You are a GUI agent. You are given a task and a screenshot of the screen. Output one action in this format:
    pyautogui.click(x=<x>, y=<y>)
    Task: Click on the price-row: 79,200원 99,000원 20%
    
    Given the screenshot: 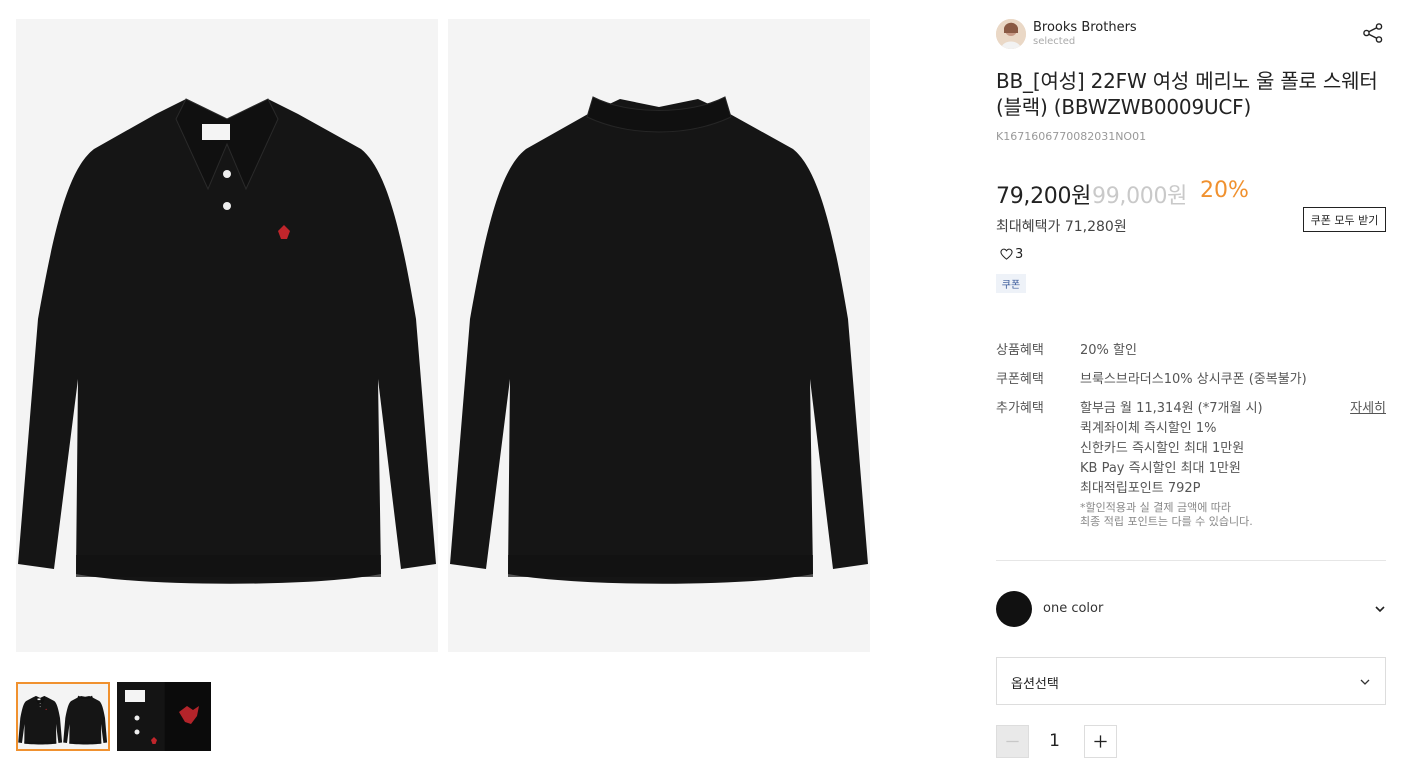 What is the action you would take?
    pyautogui.click(x=1191, y=193)
    